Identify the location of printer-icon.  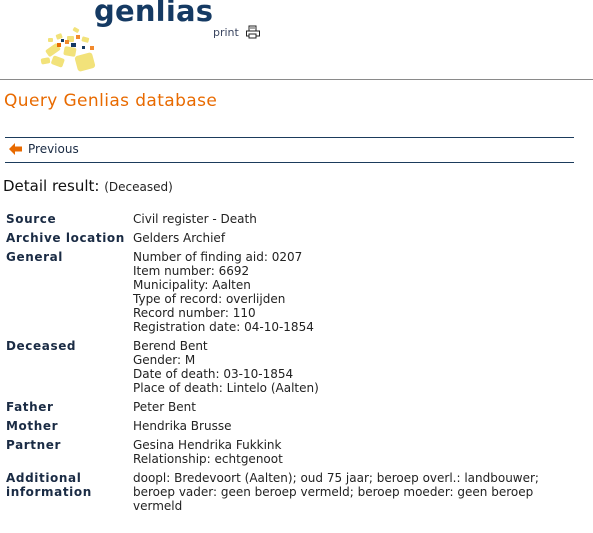
(252, 32).